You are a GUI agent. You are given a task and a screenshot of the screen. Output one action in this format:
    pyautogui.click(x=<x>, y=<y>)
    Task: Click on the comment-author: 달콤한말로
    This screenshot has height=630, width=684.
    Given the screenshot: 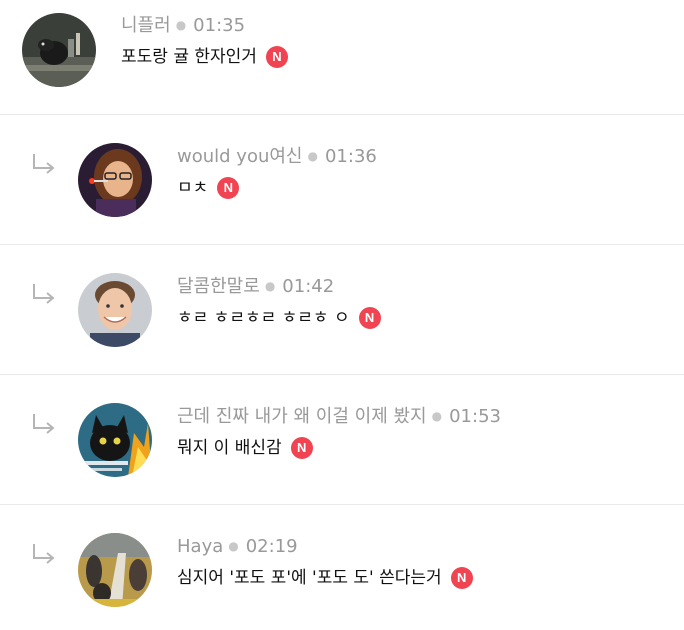 What is the action you would take?
    pyautogui.click(x=218, y=286)
    